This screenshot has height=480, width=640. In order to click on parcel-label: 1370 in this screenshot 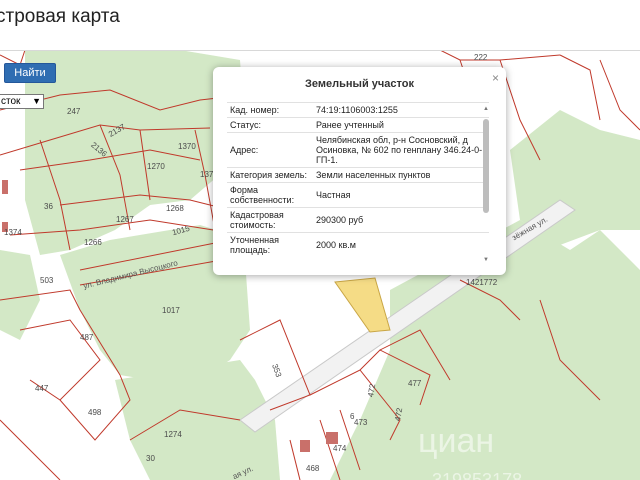, I will do `click(187, 146)`.